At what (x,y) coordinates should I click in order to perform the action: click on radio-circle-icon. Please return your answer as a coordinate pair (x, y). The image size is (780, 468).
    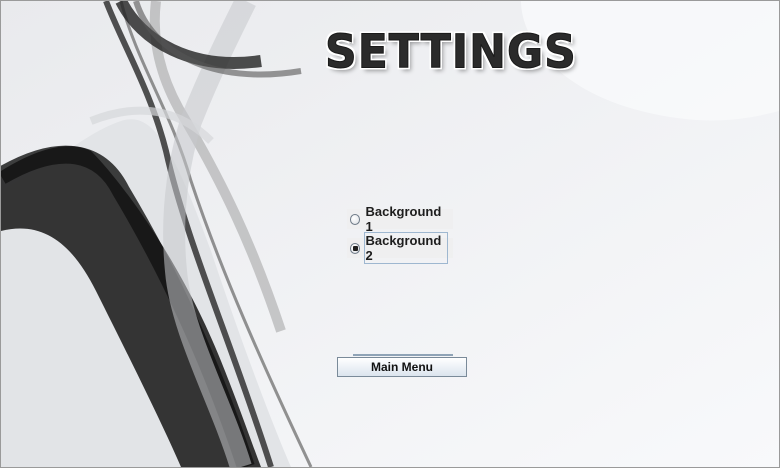
    Looking at the image, I should click on (355, 219).